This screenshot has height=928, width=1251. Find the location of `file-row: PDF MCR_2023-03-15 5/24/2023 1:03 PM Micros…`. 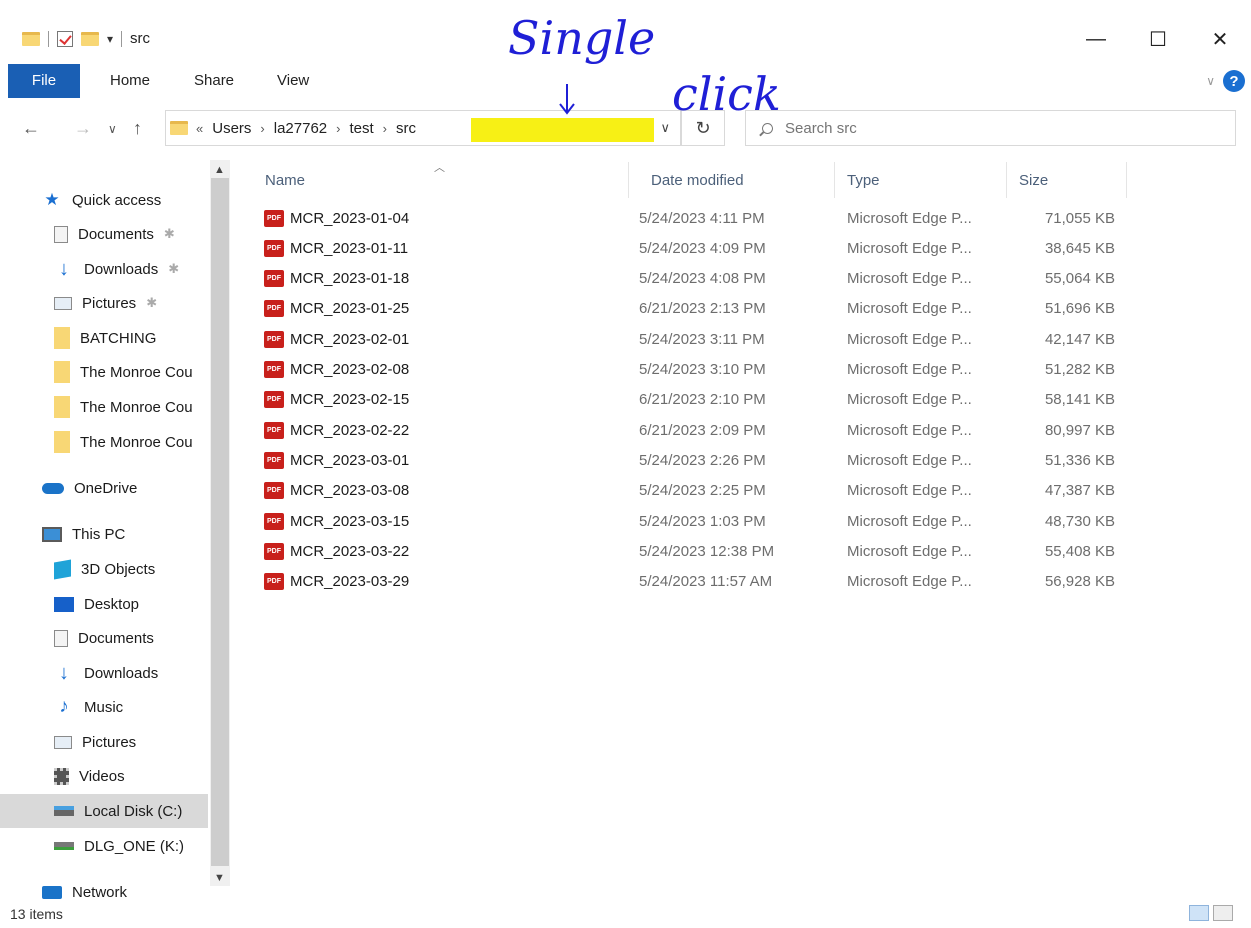

file-row: PDF MCR_2023-03-15 5/24/2023 1:03 PM Micros… is located at coordinates (695, 521).